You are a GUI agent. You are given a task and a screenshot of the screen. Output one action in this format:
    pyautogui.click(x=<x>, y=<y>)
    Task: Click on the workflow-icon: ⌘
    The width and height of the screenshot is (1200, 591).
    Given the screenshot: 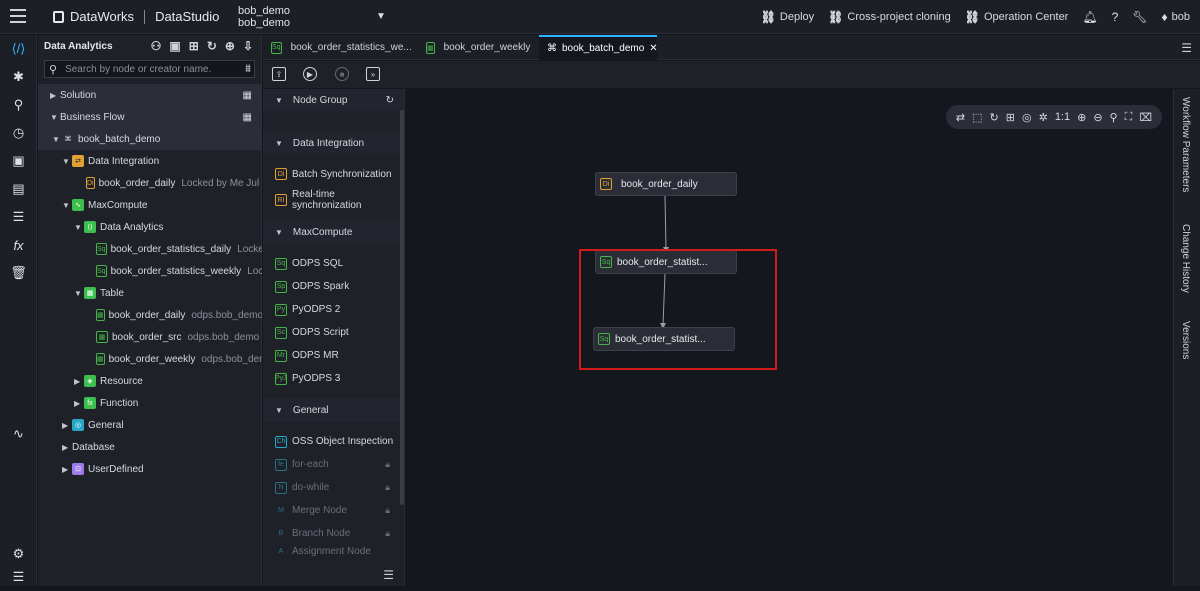 What is the action you would take?
    pyautogui.click(x=552, y=48)
    